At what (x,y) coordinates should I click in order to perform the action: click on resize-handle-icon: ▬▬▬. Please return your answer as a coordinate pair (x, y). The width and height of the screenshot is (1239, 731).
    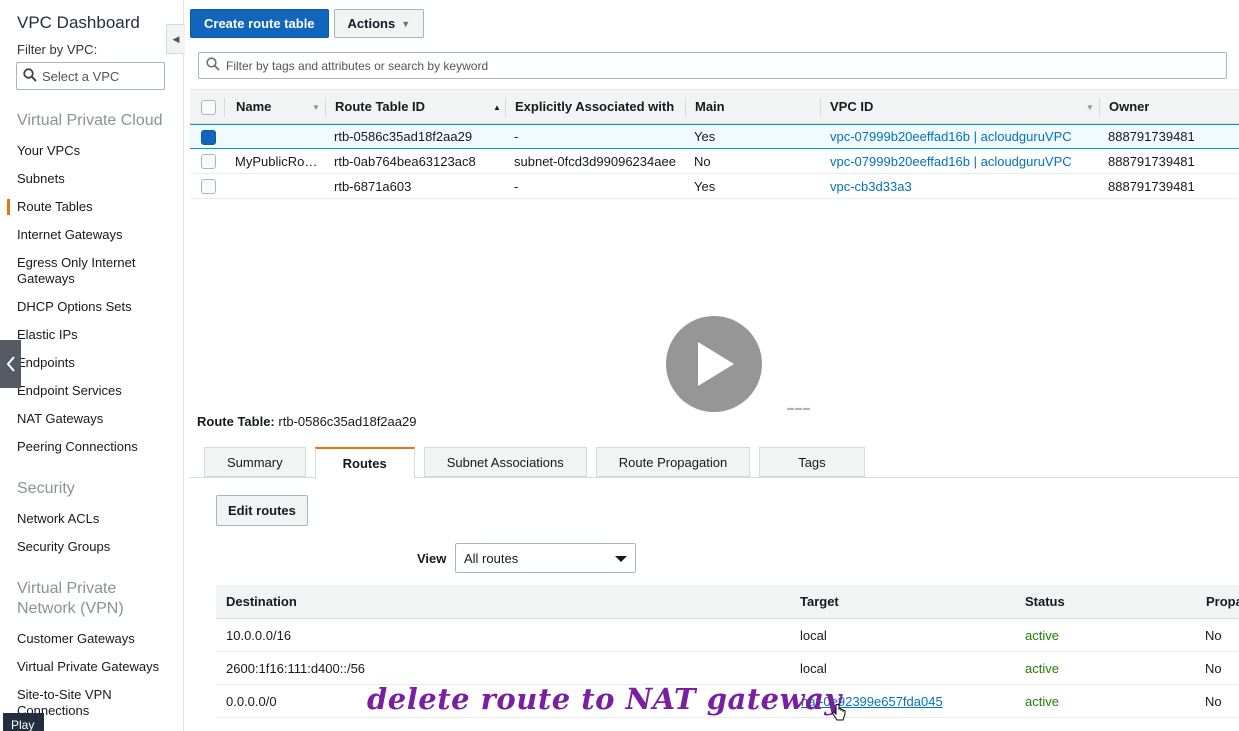
    Looking at the image, I should click on (799, 408).